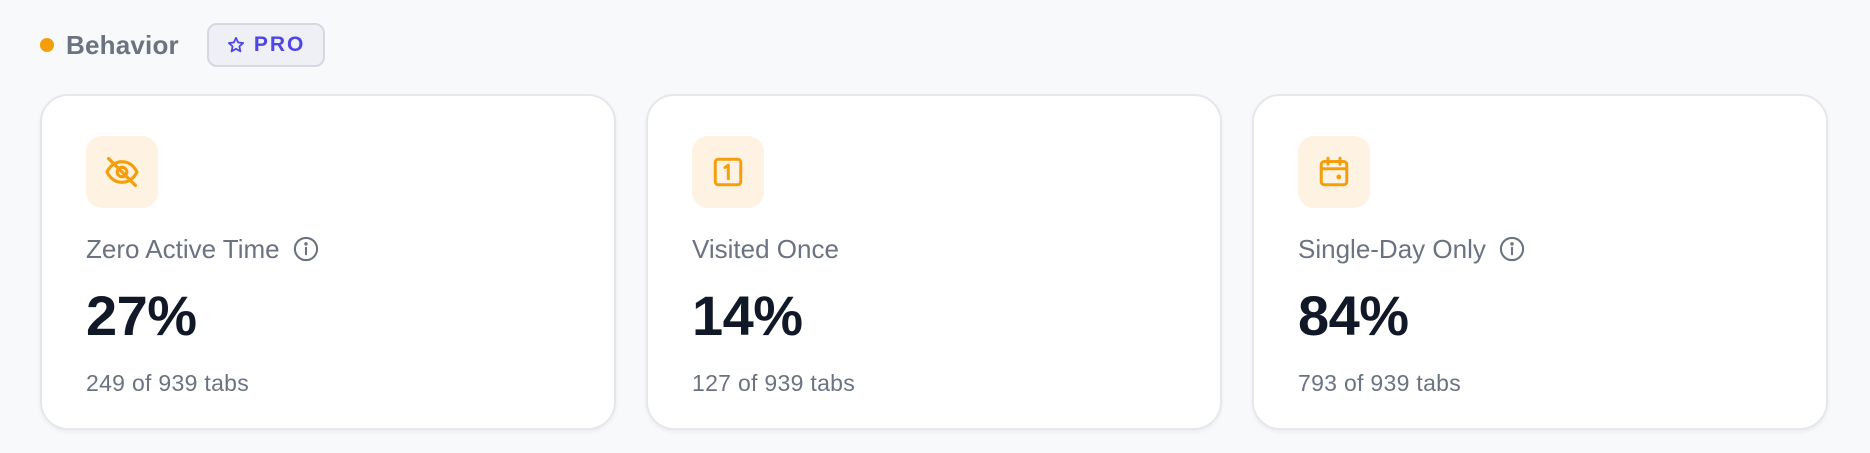 The width and height of the screenshot is (1870, 453). I want to click on metric-value: 84%, so click(1353, 315).